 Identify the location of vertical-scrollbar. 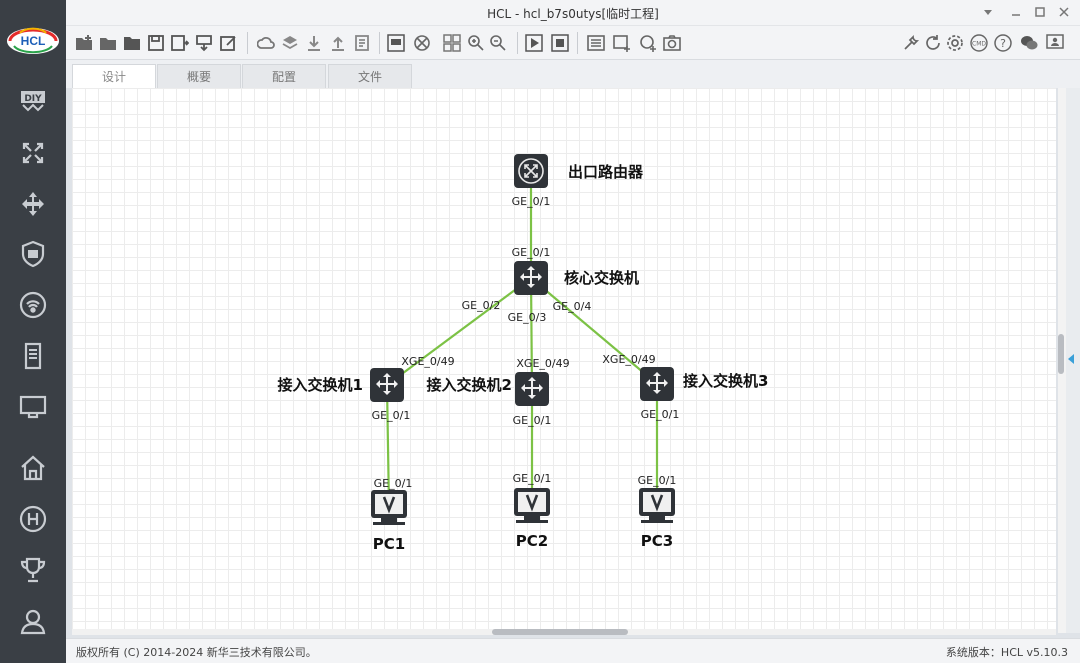
(1062, 360).